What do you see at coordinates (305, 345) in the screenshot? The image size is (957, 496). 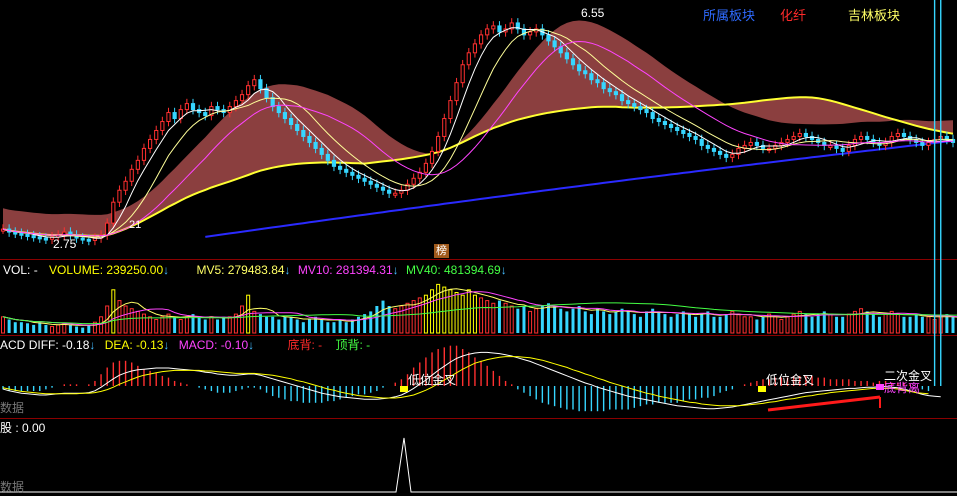 I see `macd-bottom-div: 底背: -` at bounding box center [305, 345].